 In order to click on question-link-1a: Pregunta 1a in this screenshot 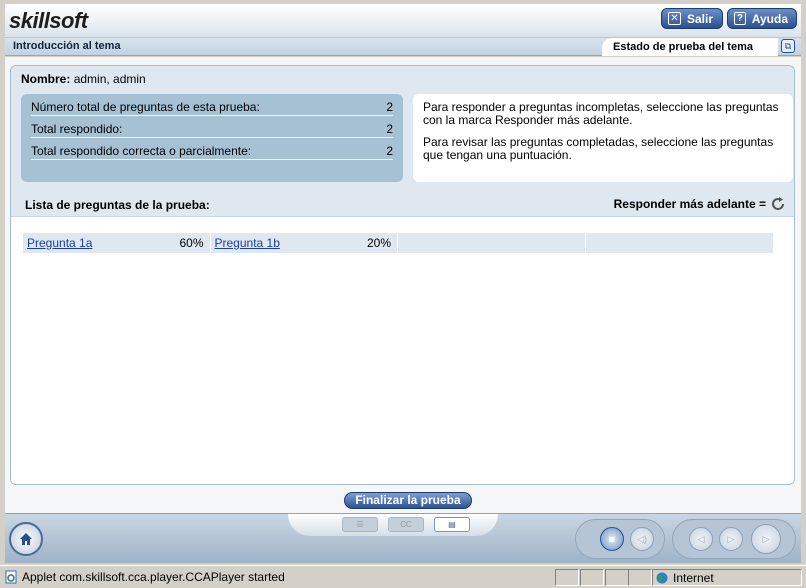, I will do `click(59, 243)`.